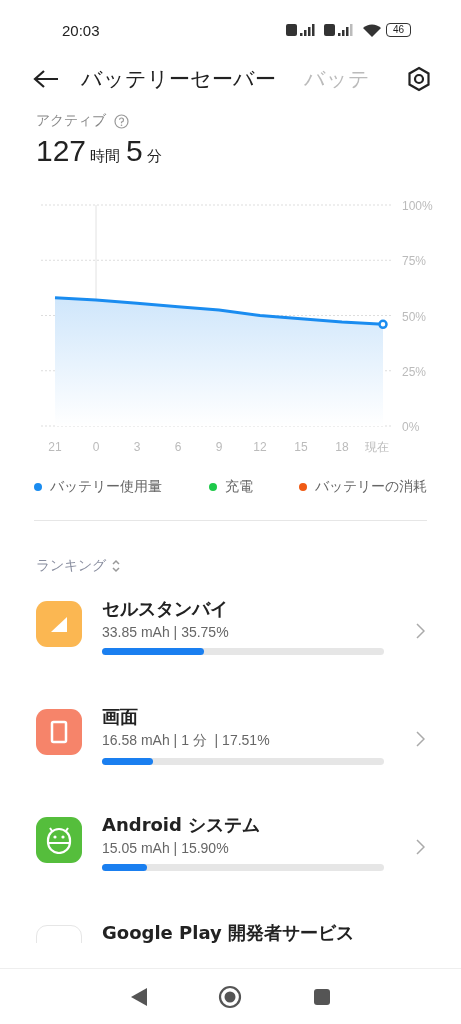 The height and width of the screenshot is (1024, 461). I want to click on usage-detail: 16.58 mAh | 1 分 | 17.51%, so click(186, 741).